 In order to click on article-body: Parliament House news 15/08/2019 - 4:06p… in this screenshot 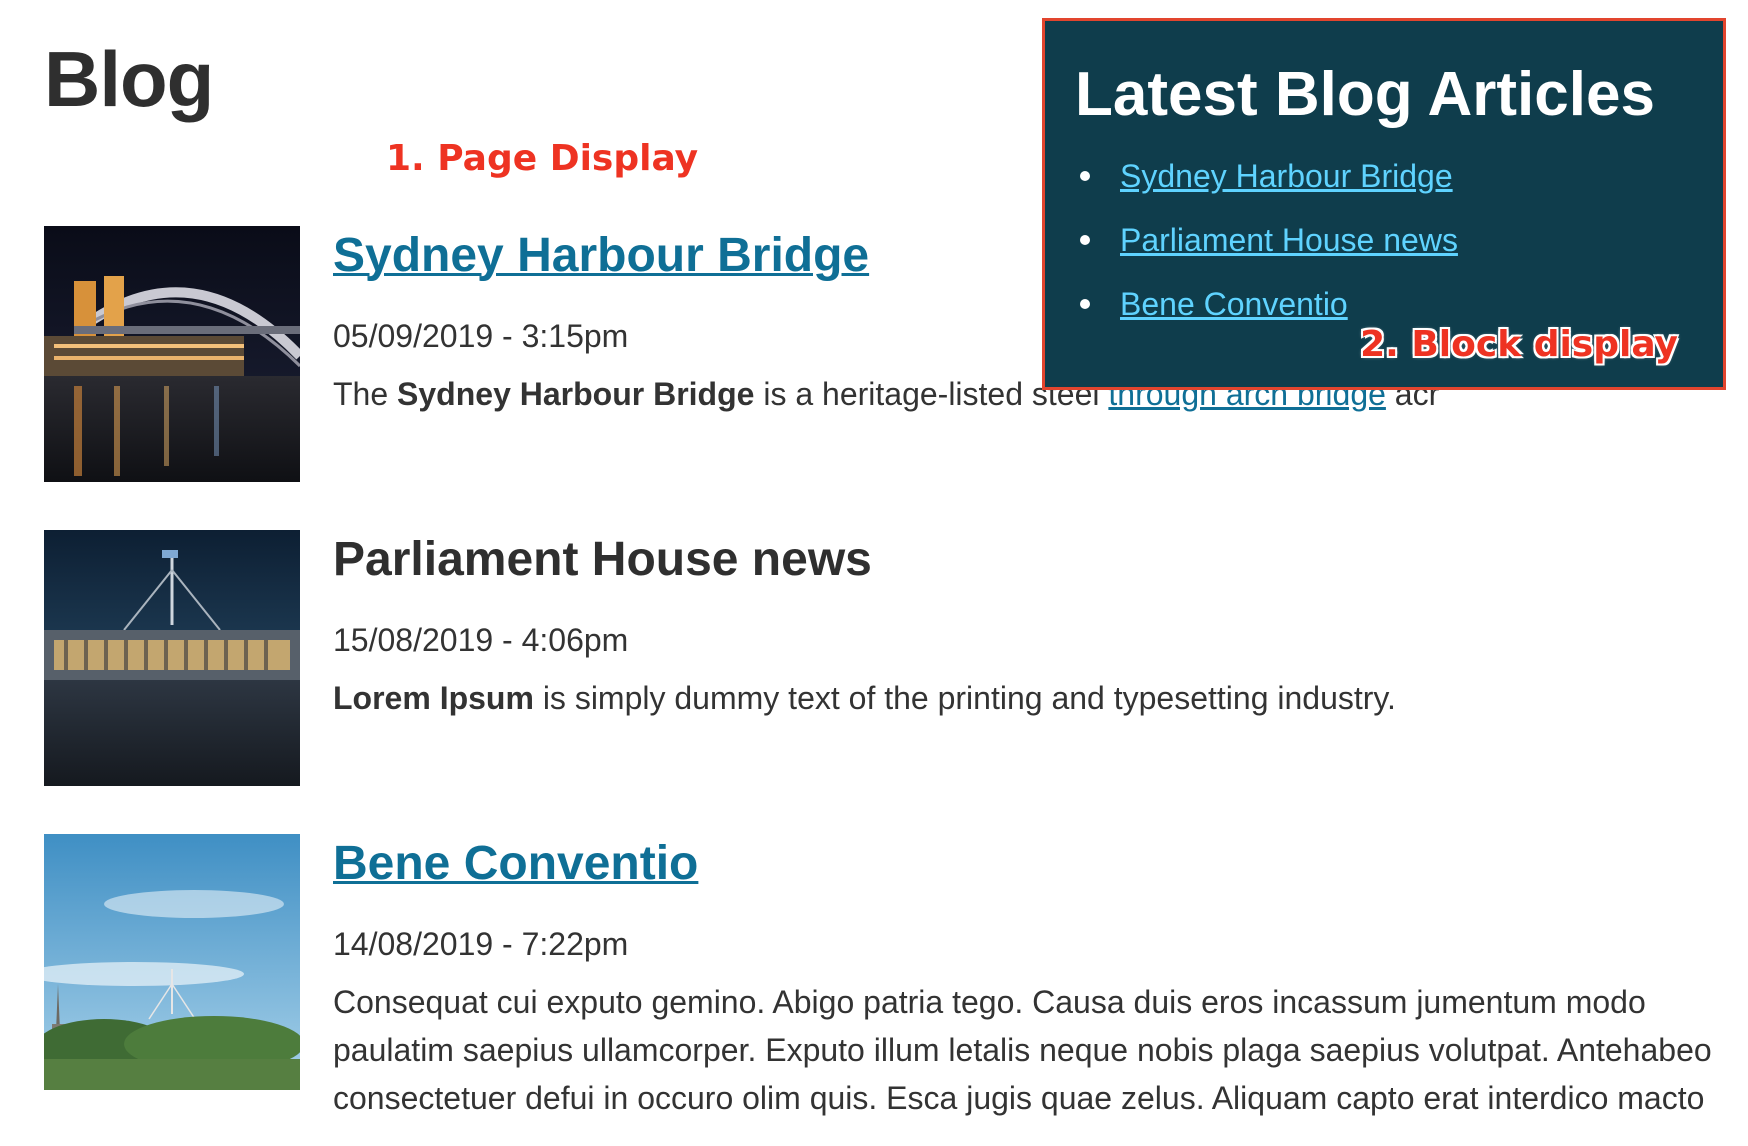, I will do `click(1028, 626)`.